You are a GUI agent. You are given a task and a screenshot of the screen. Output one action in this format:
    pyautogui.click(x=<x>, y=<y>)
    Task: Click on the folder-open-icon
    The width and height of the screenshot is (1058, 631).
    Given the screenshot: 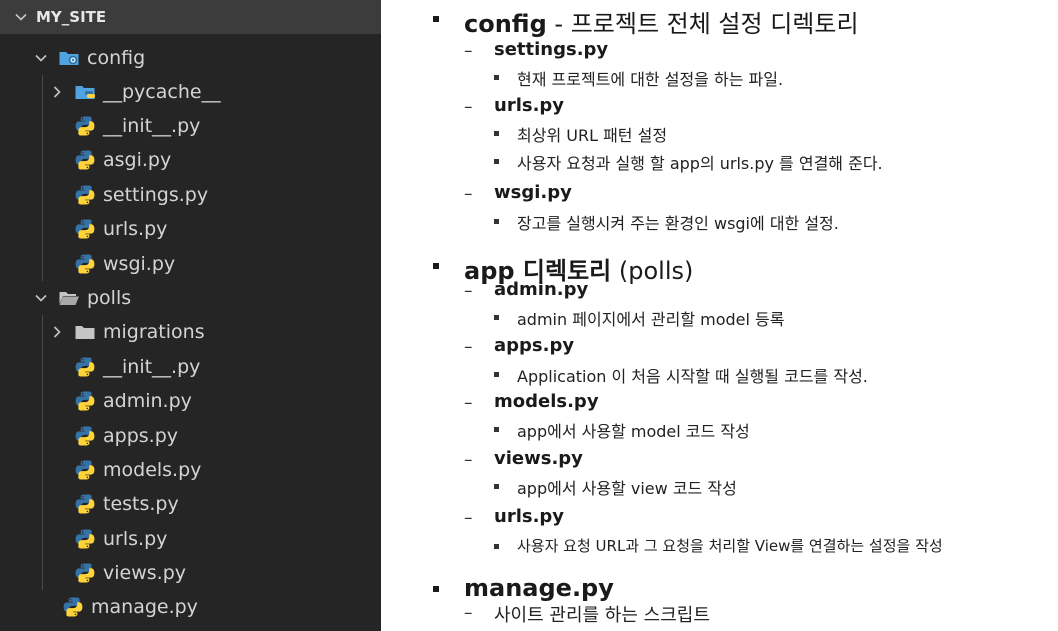 What is the action you would take?
    pyautogui.click(x=69, y=298)
    